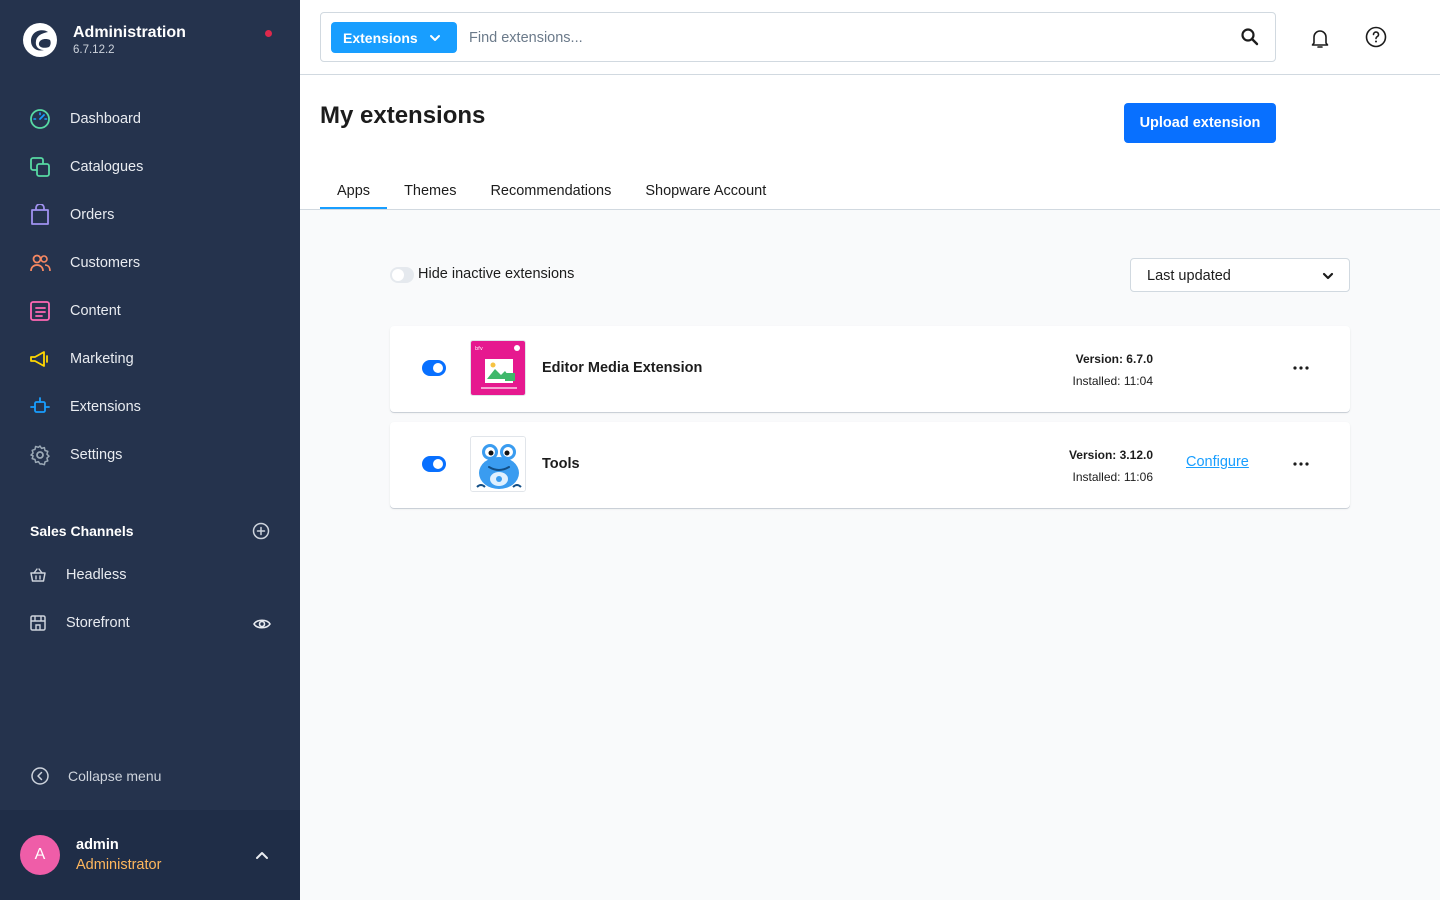 The image size is (1440, 900). What do you see at coordinates (1320, 38) in the screenshot?
I see `bell-icon` at bounding box center [1320, 38].